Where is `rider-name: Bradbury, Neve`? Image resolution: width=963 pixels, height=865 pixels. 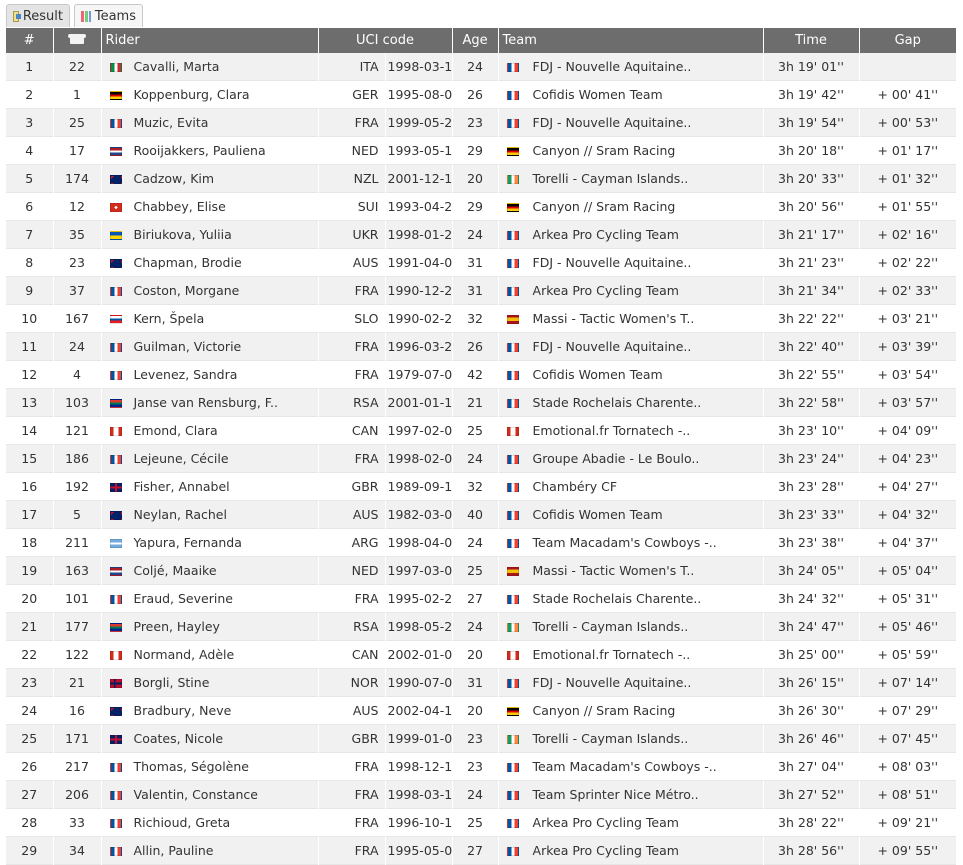
rider-name: Bradbury, Neve is located at coordinates (183, 710).